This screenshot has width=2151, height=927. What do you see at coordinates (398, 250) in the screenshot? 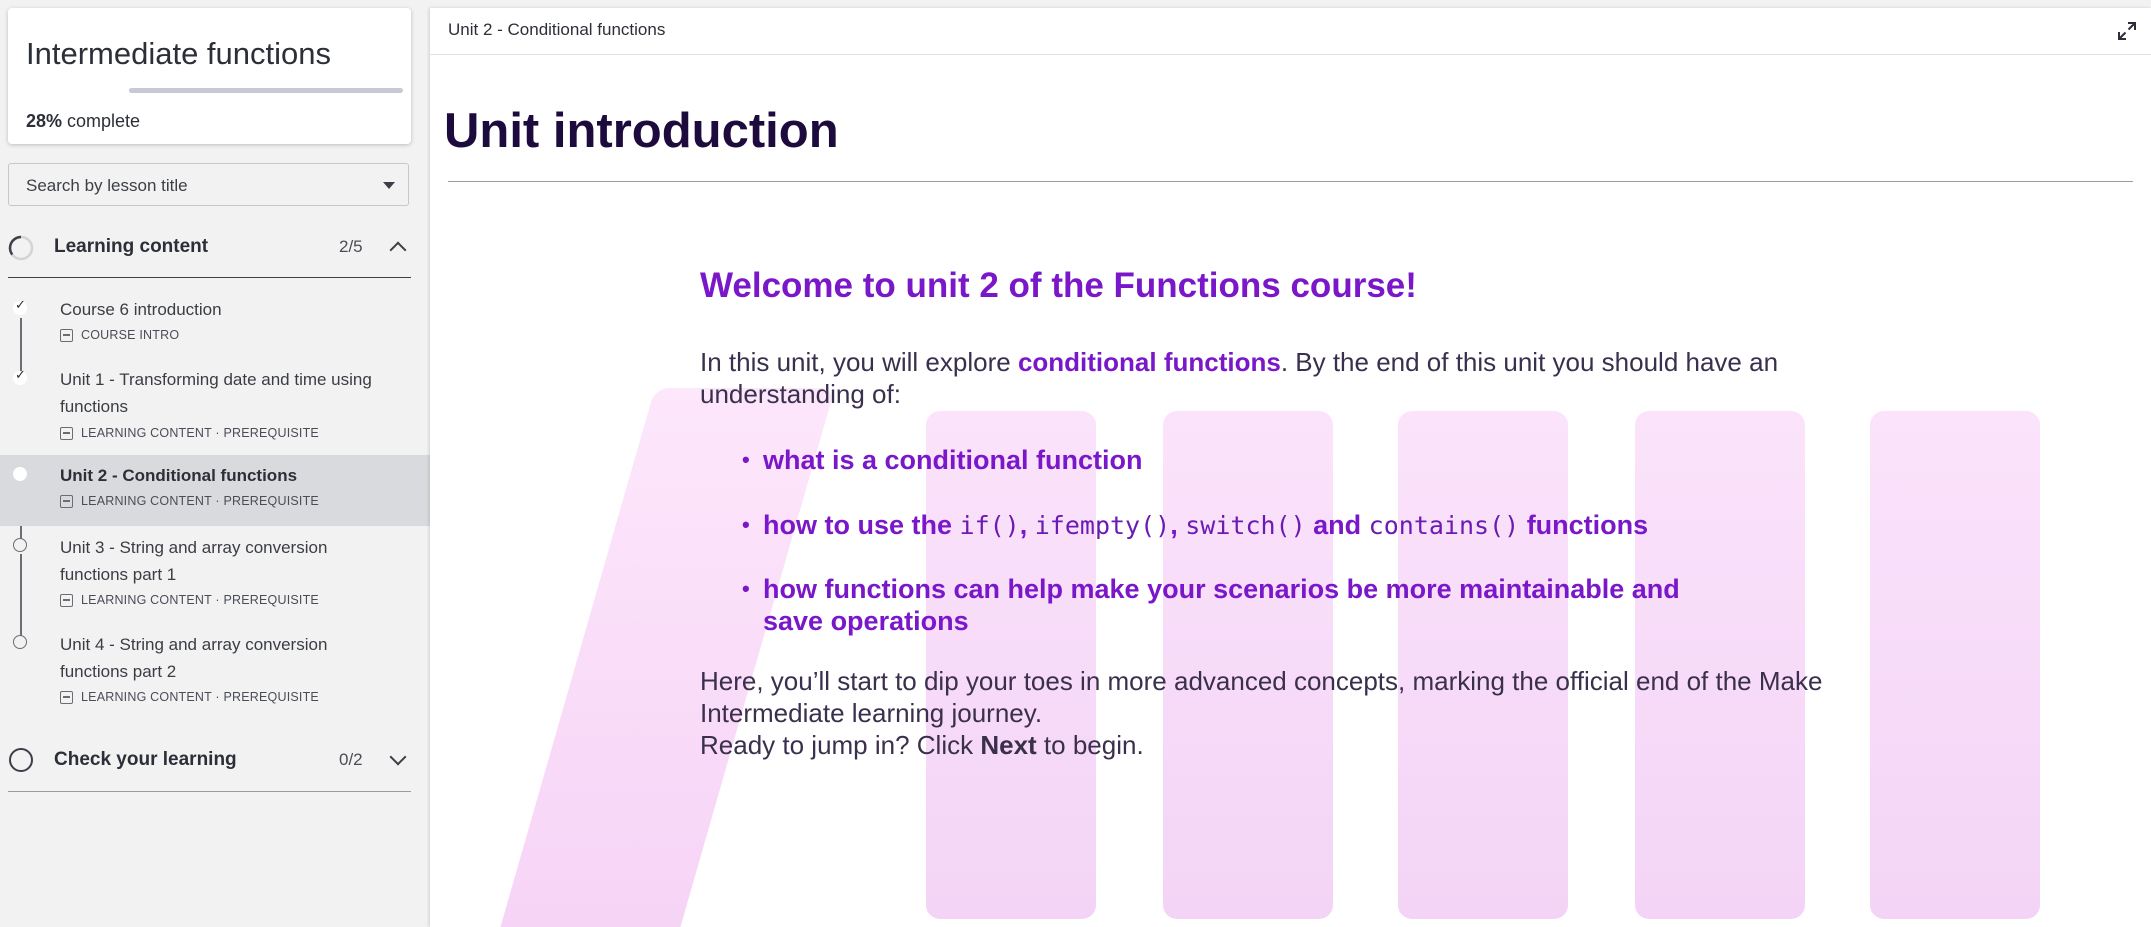
I see `chevron-up-icon` at bounding box center [398, 250].